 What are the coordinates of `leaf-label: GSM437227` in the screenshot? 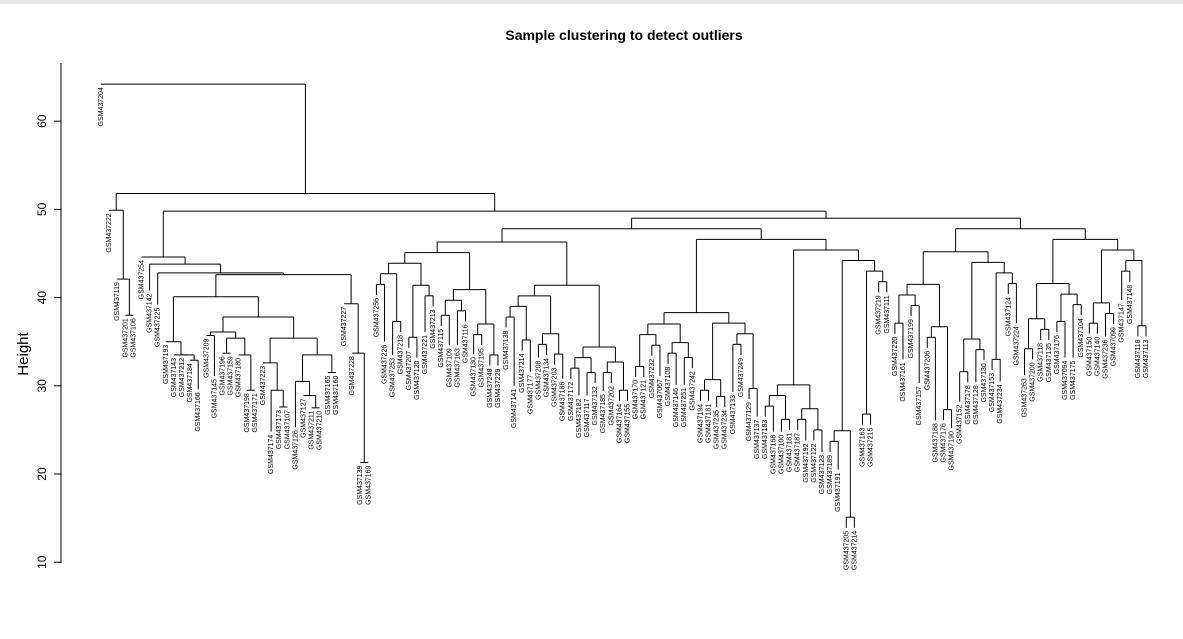 It's located at (344, 326).